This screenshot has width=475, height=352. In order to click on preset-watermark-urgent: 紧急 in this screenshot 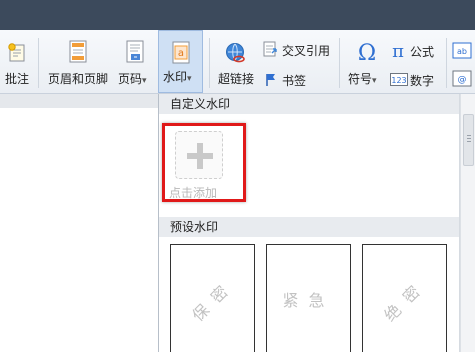, I will do `click(308, 298)`.